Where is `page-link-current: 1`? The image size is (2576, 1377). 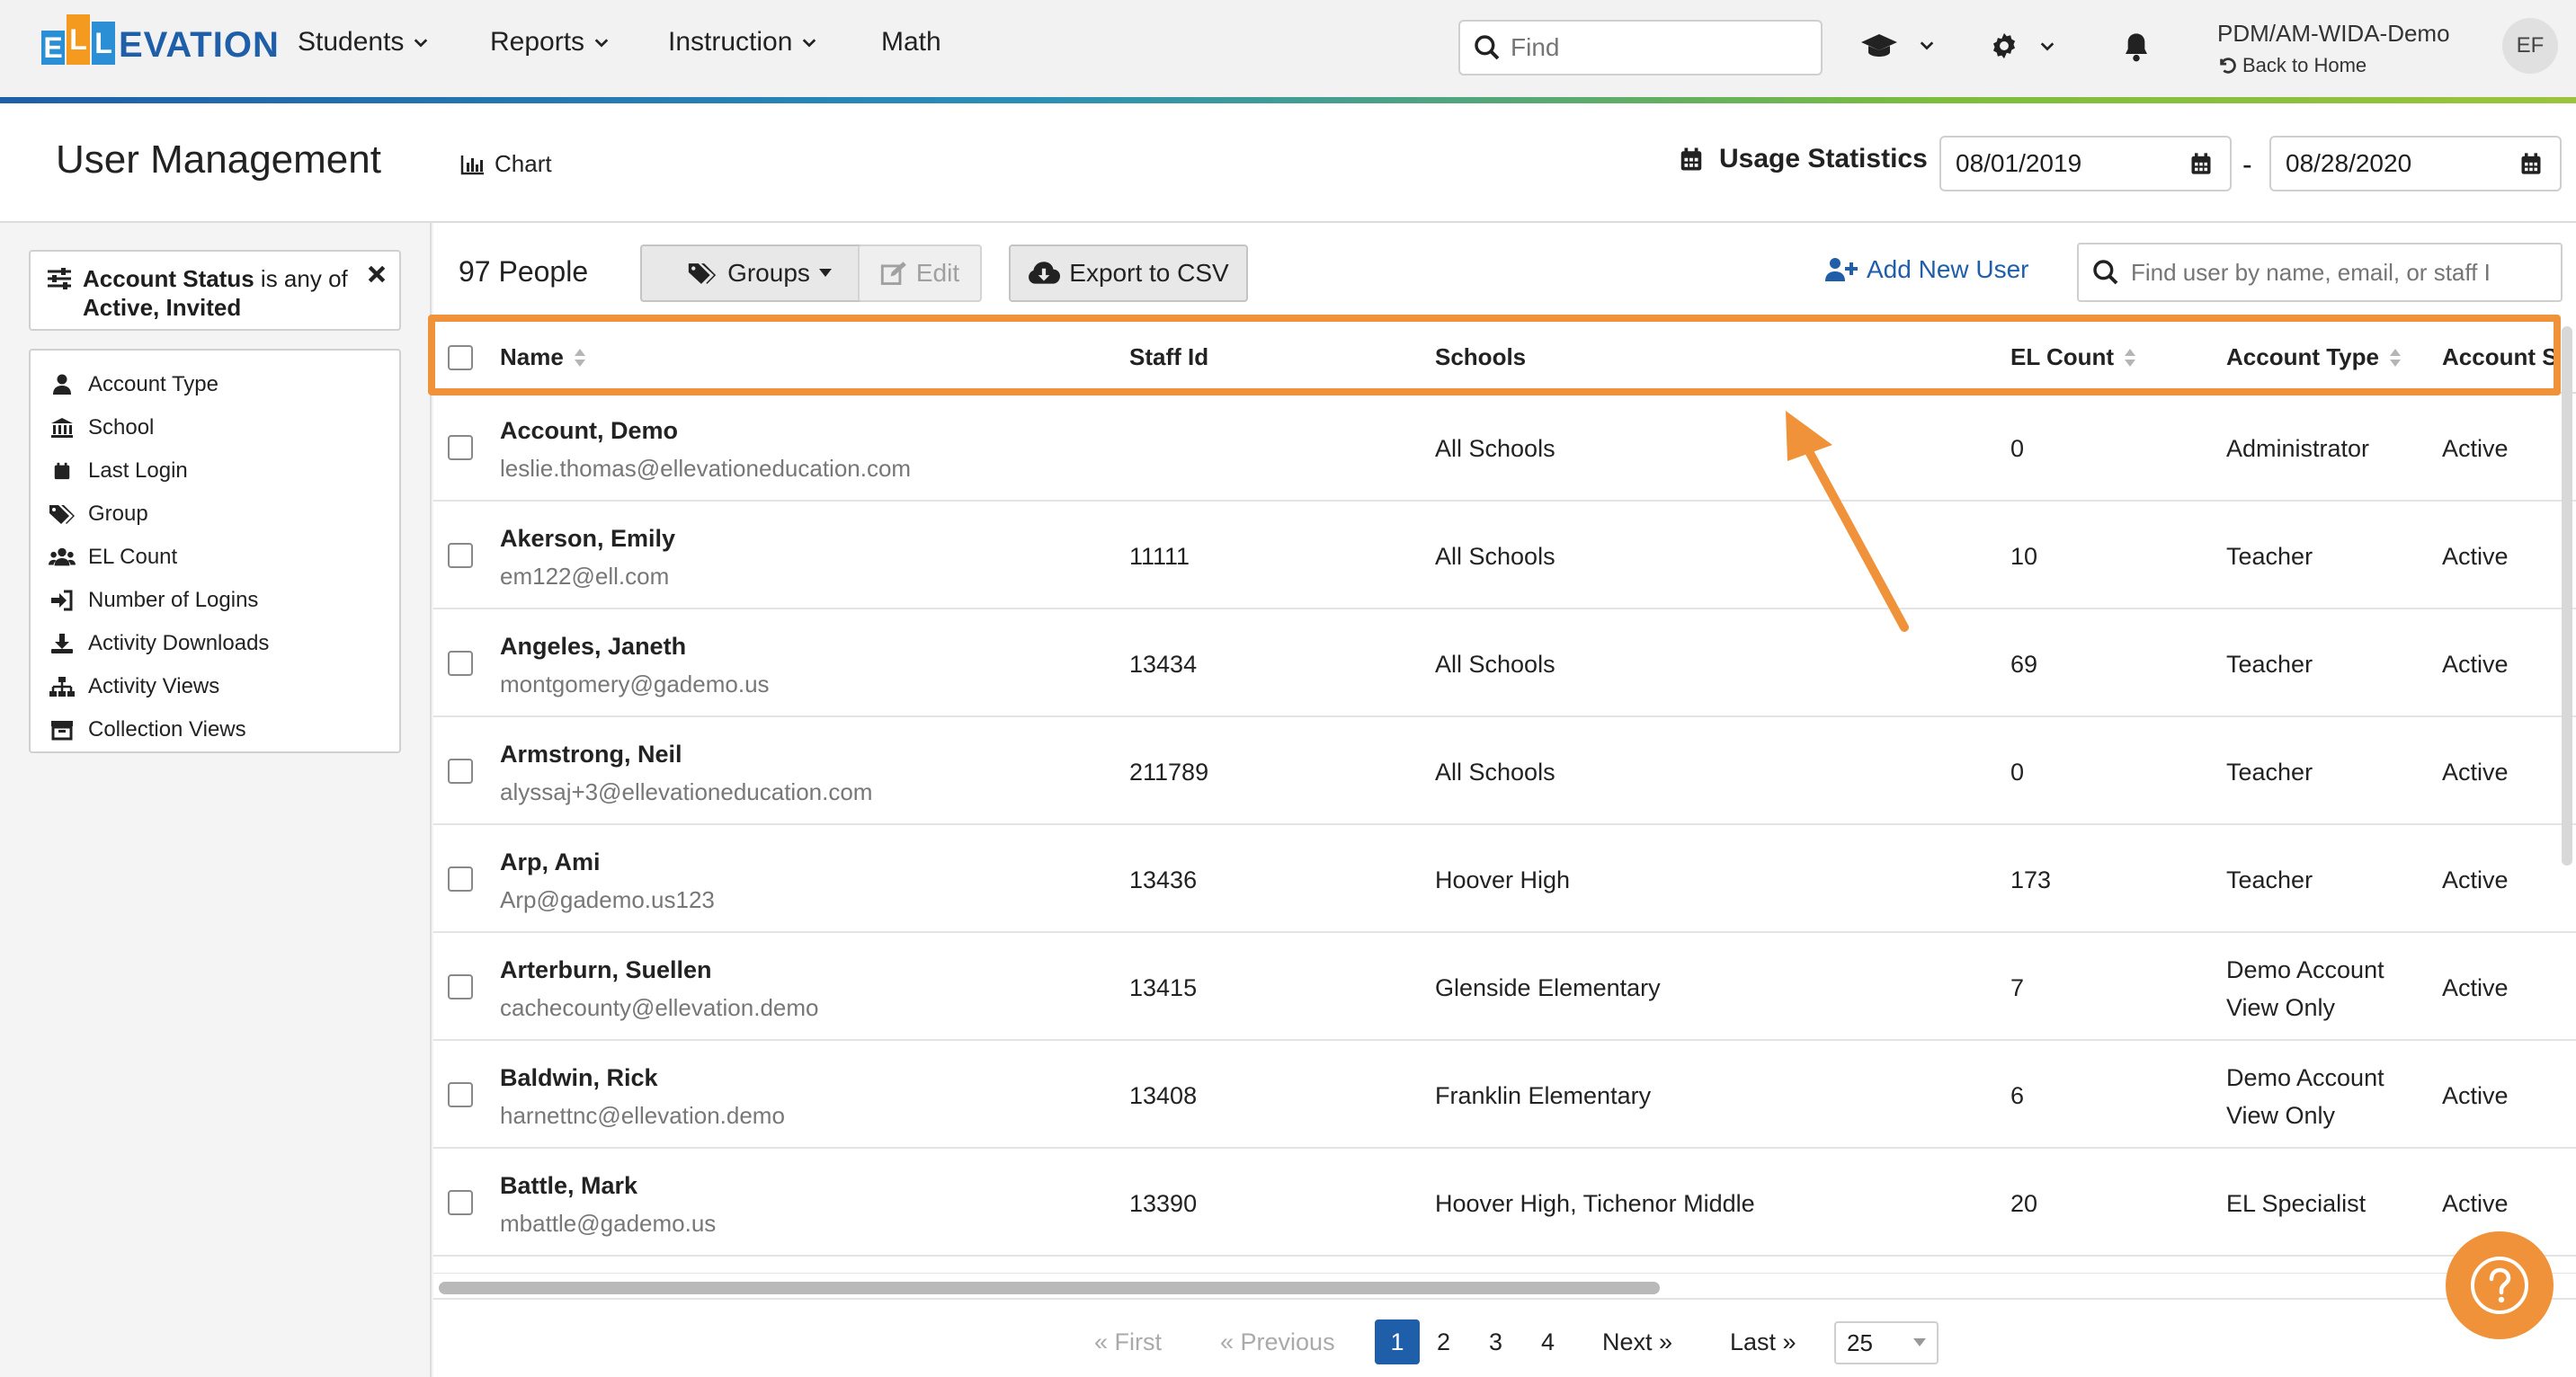
page-link-current: 1 is located at coordinates (1397, 1341).